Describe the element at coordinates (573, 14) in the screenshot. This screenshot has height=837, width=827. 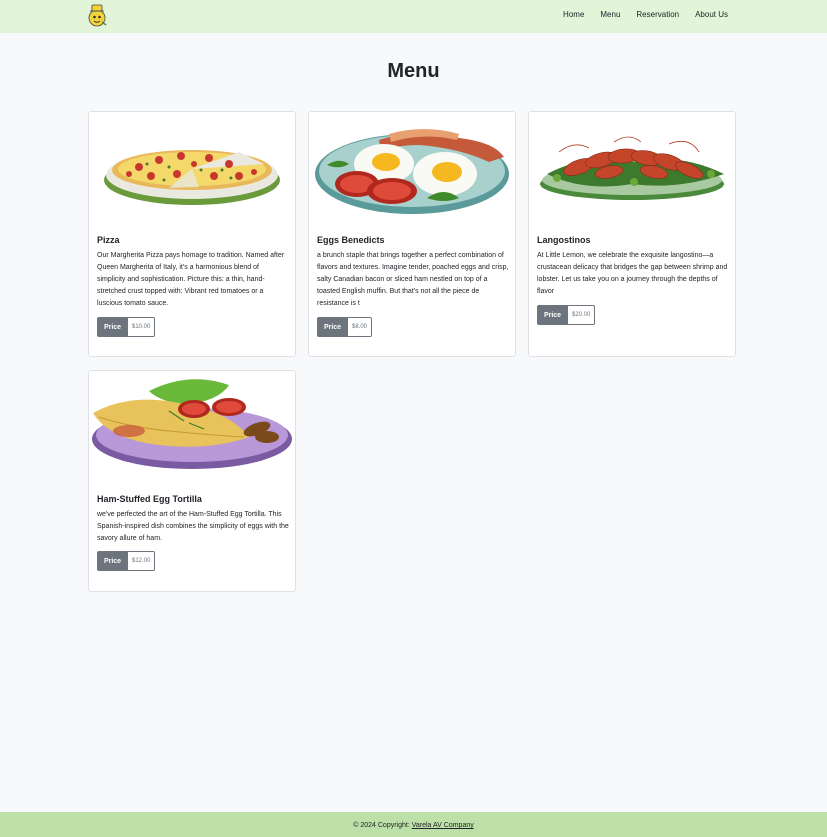
I see `nav-link-home: Home` at that location.